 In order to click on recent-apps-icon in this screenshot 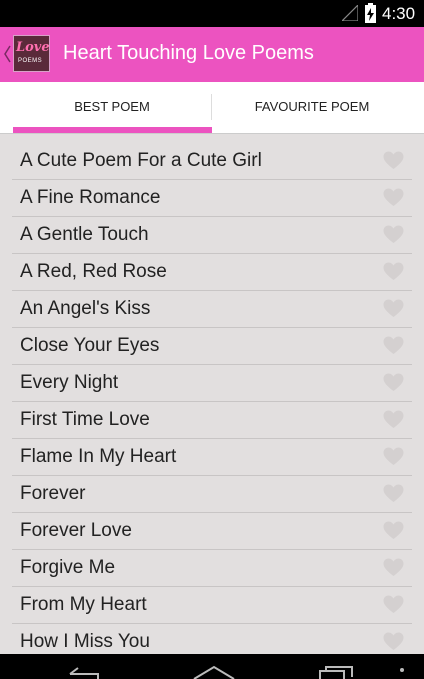, I will do `click(338, 672)`.